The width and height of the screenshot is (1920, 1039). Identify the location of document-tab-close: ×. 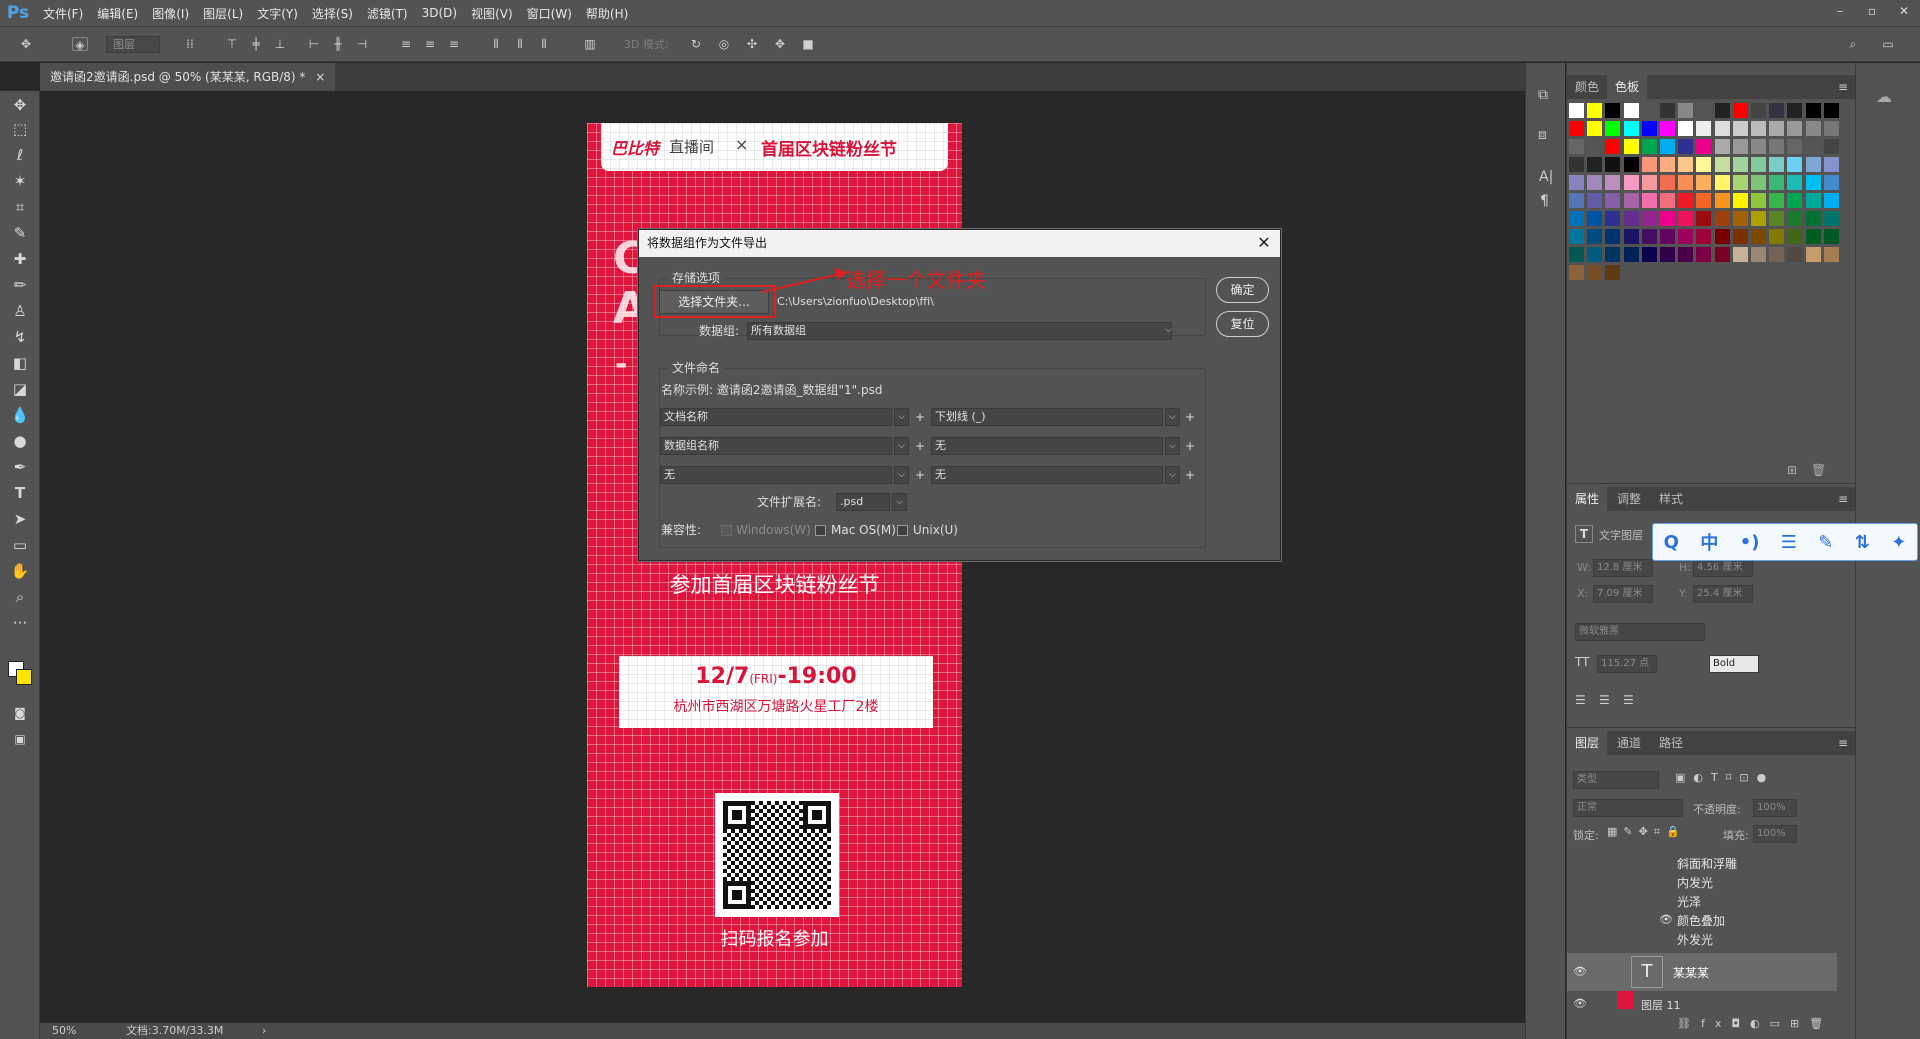
(320, 77).